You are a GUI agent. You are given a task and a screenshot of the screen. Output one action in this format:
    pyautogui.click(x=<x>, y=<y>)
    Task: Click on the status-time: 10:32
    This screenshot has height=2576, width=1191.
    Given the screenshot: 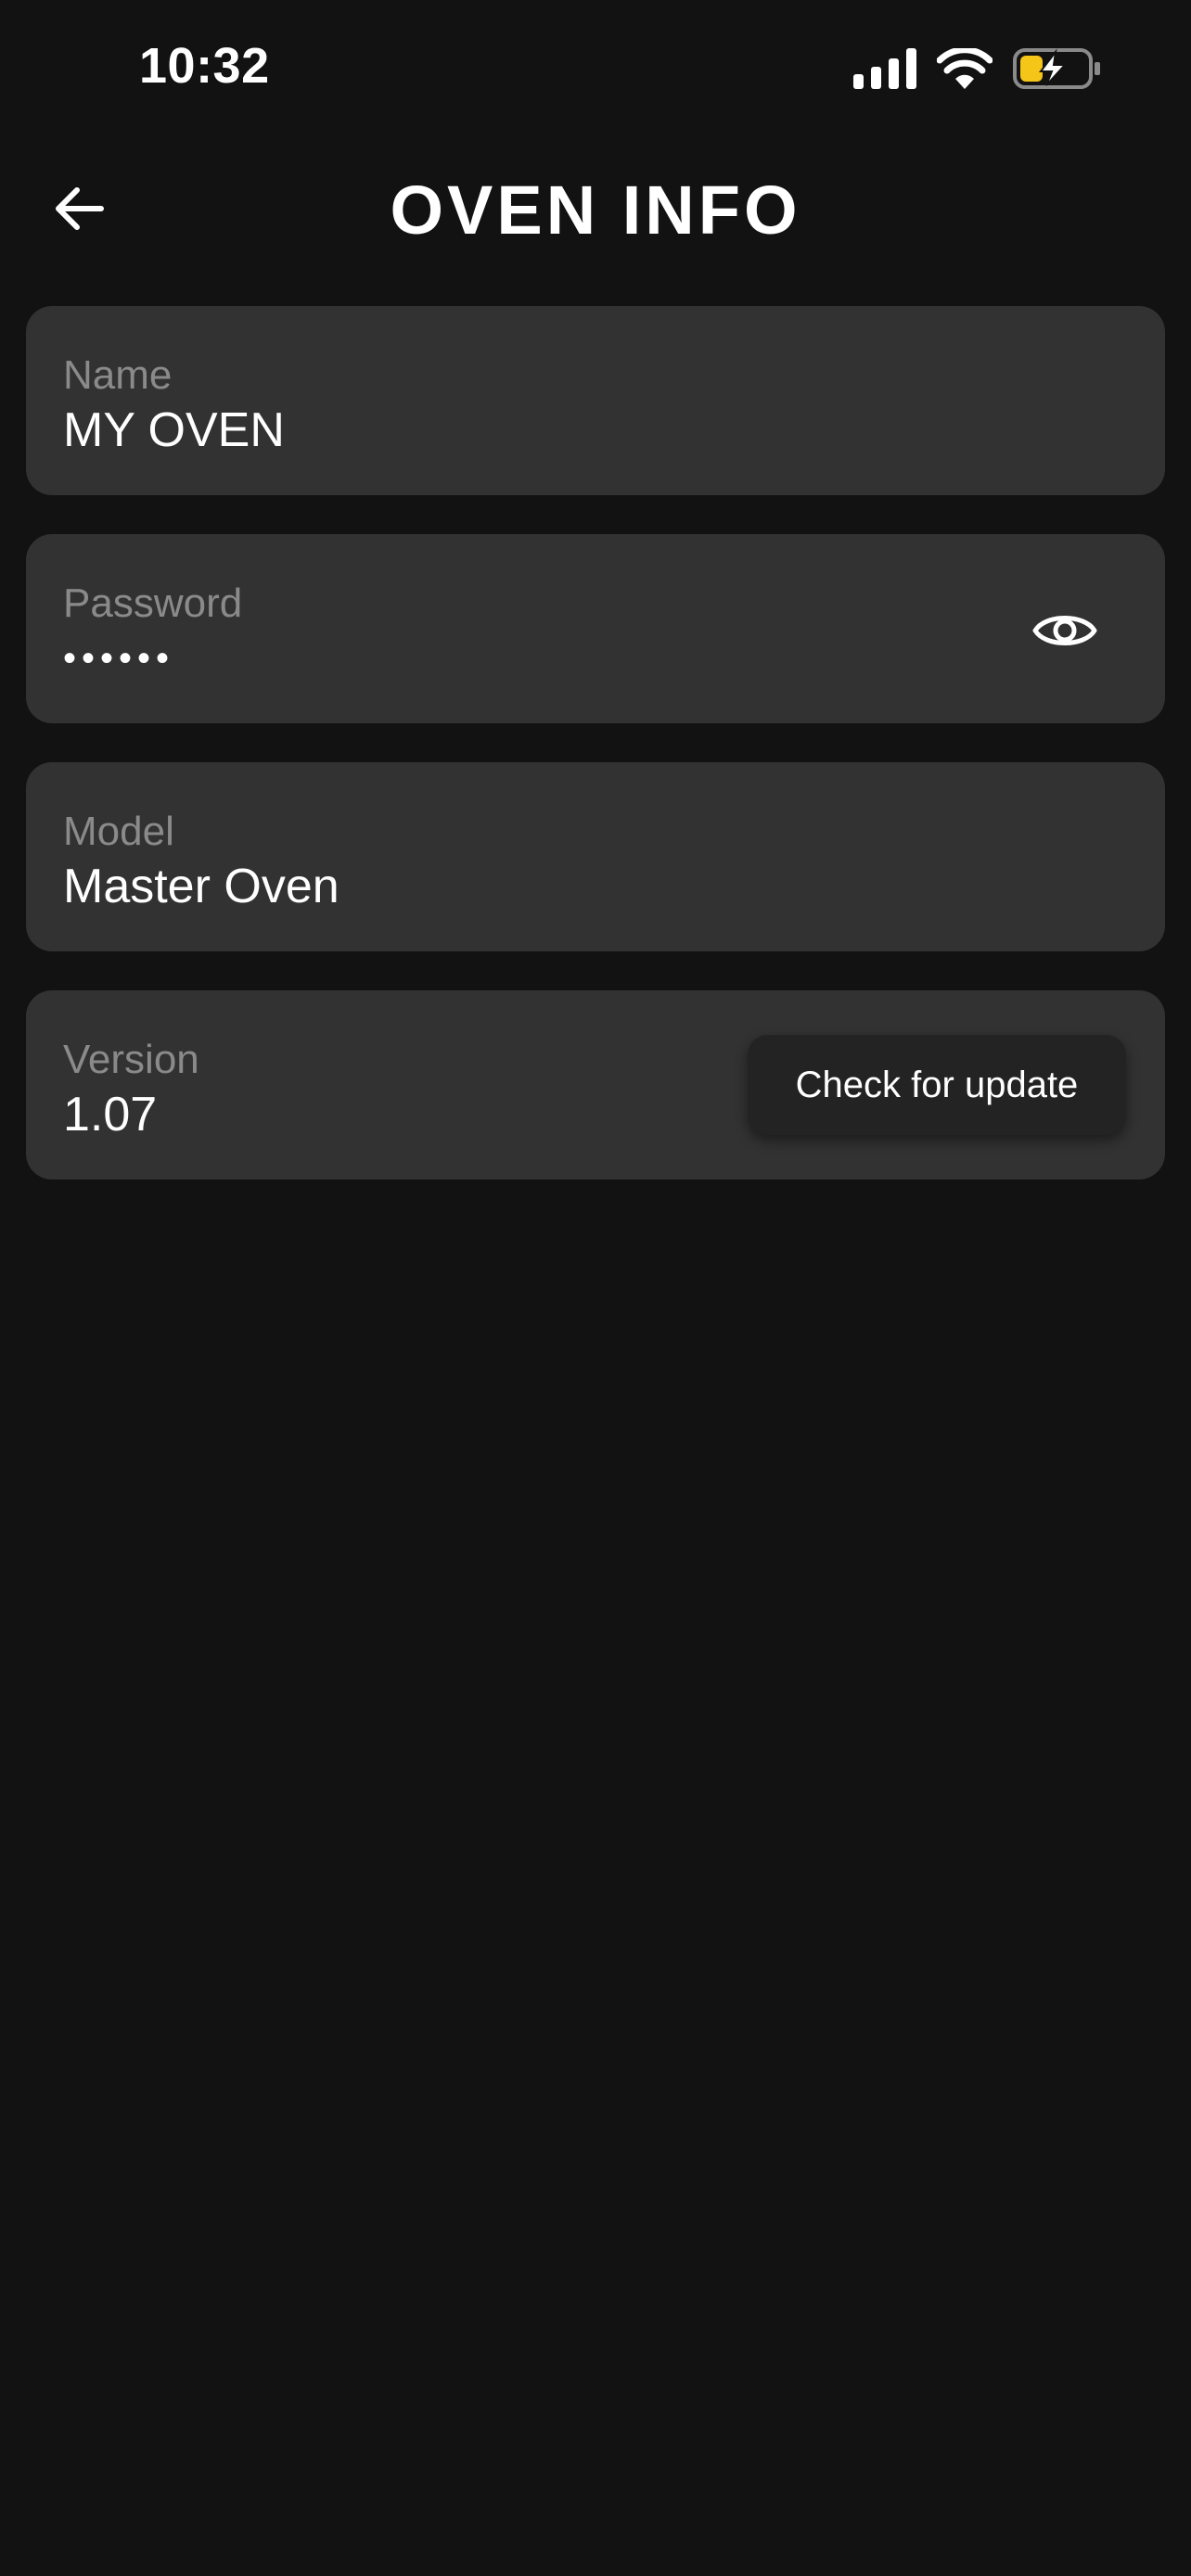 What is the action you would take?
    pyautogui.click(x=204, y=66)
    